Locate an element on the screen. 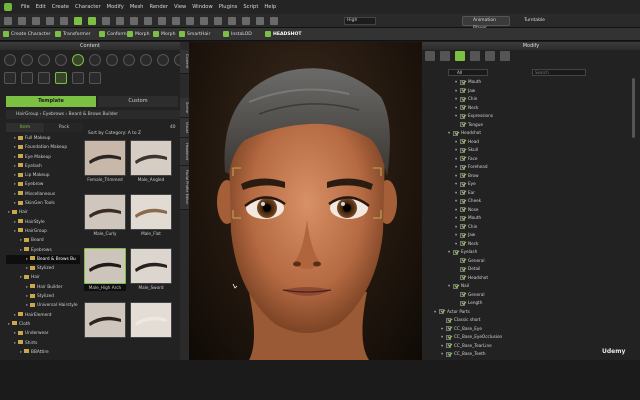 This screenshot has height=400, width=640. modify-tree-item: ▾ Head is located at coordinates (529, 142).